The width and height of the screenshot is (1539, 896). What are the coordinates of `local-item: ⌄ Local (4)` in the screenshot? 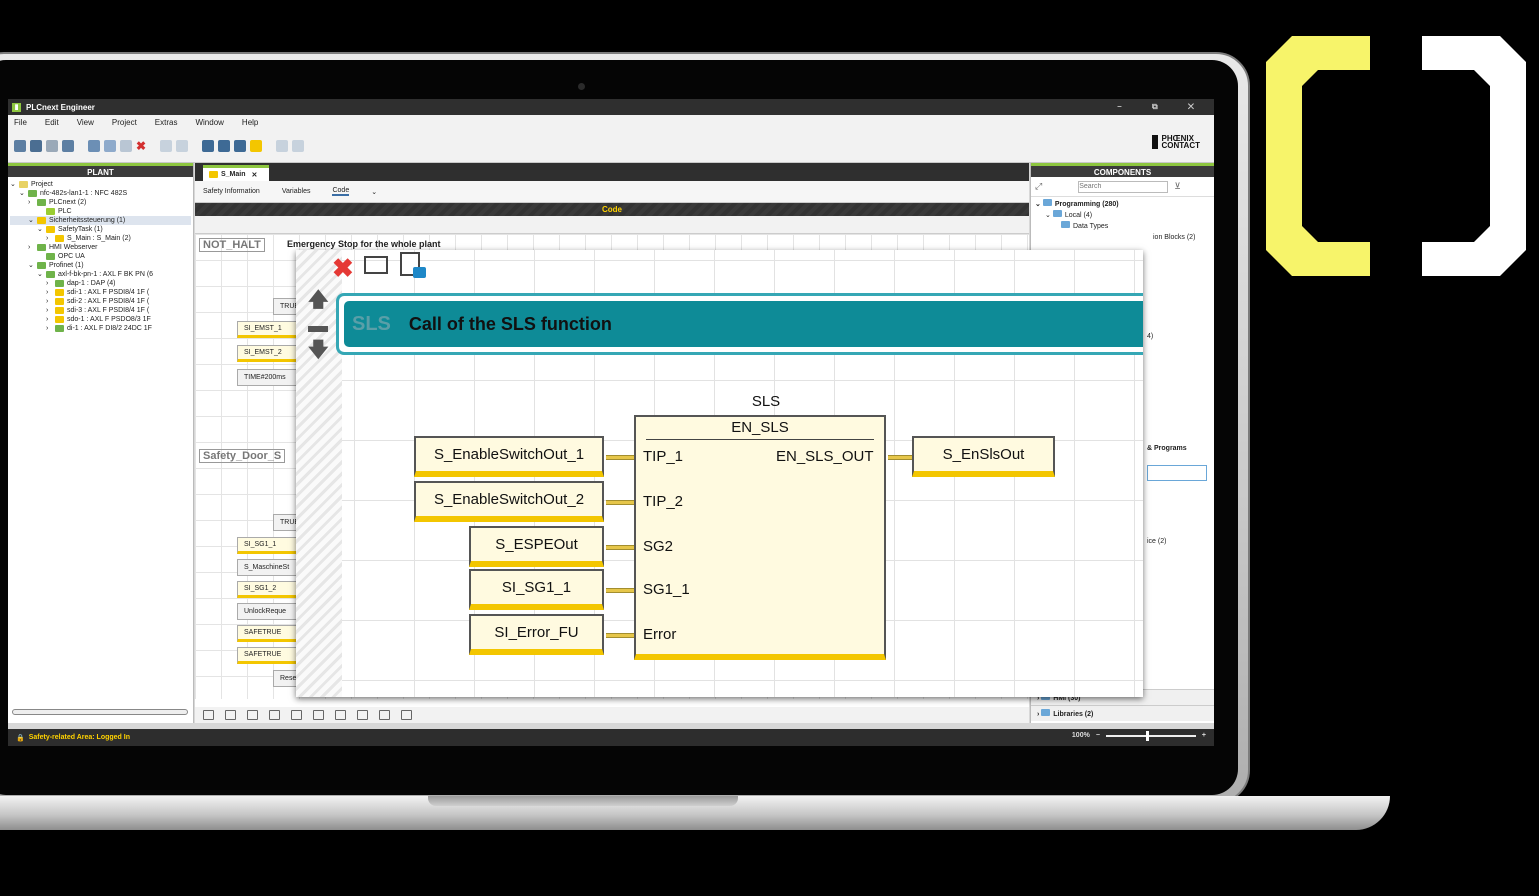 It's located at (1122, 215).